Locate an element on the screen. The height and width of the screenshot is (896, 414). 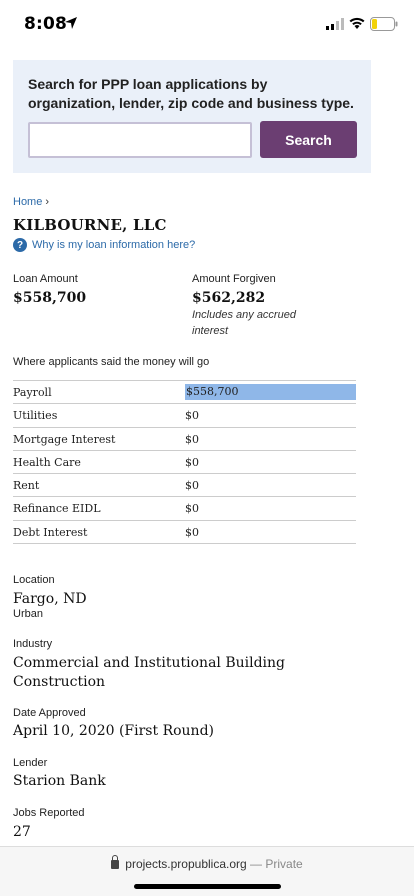
lender-label: Lender is located at coordinates (30, 763).